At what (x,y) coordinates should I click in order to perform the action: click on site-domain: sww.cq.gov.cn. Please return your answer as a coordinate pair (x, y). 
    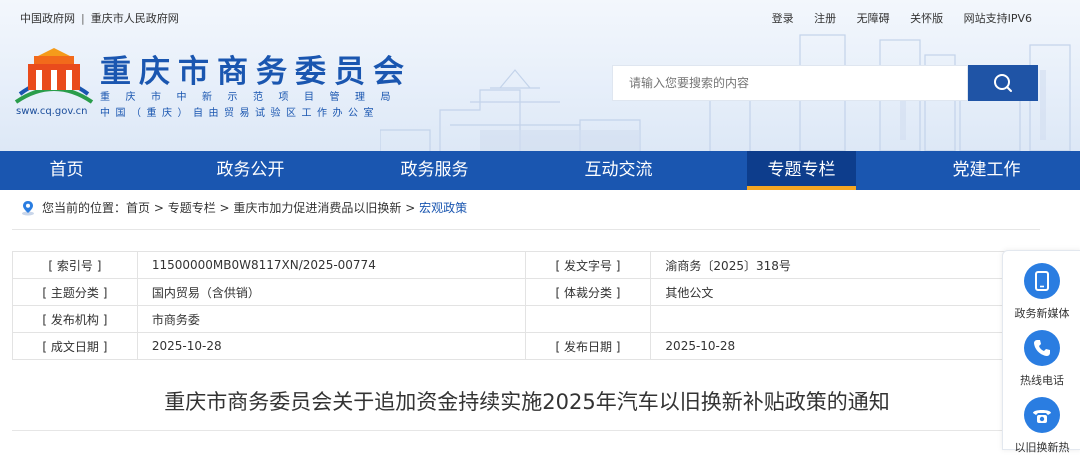
    Looking at the image, I should click on (52, 111).